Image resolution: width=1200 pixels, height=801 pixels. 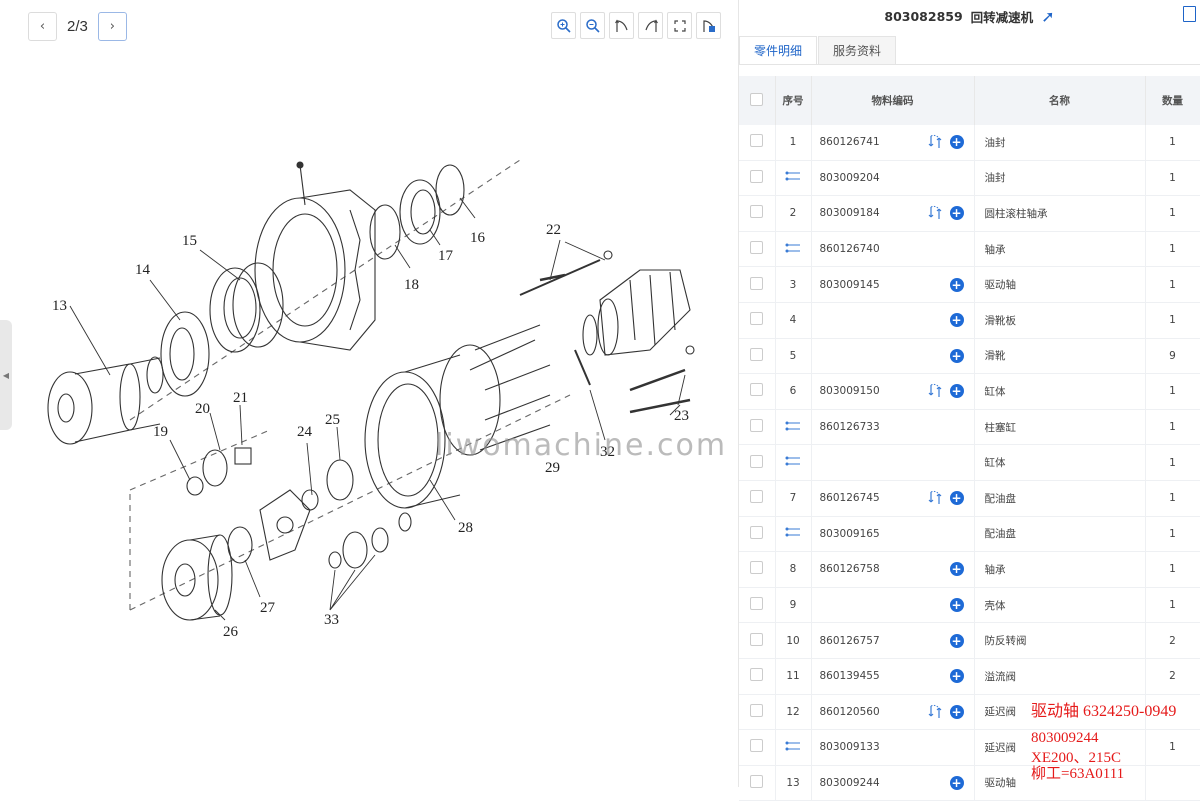 What do you see at coordinates (893, 284) in the screenshot?
I see `code-cell: 803009145 +` at bounding box center [893, 284].